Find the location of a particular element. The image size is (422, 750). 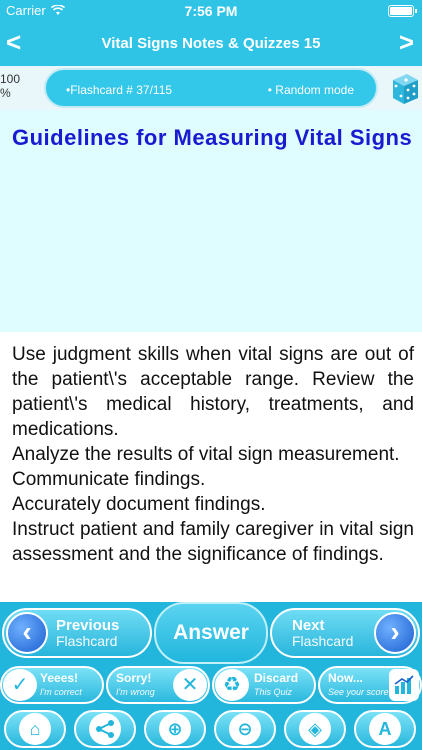

next-flashcard-button: Next Flashcard › is located at coordinates (345, 633).